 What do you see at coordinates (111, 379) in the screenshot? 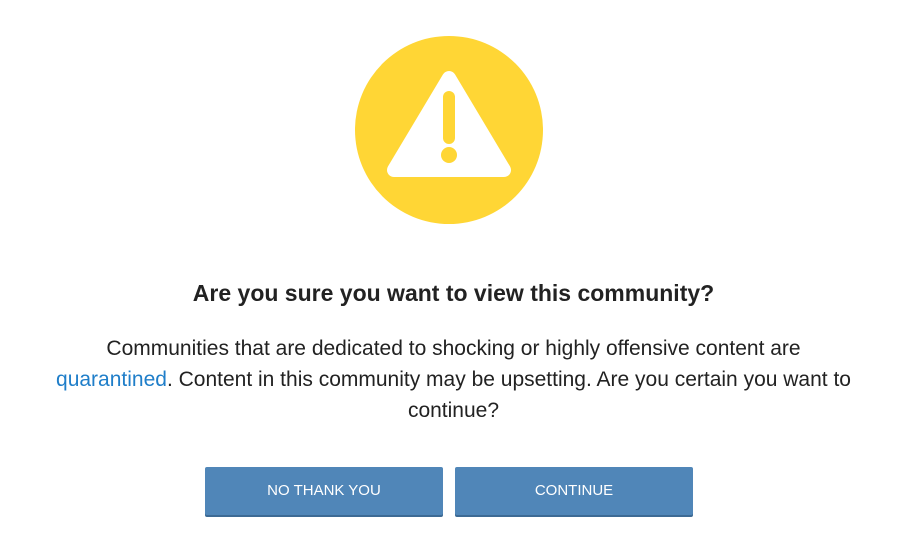
I see `quarantined-link: quarantined` at bounding box center [111, 379].